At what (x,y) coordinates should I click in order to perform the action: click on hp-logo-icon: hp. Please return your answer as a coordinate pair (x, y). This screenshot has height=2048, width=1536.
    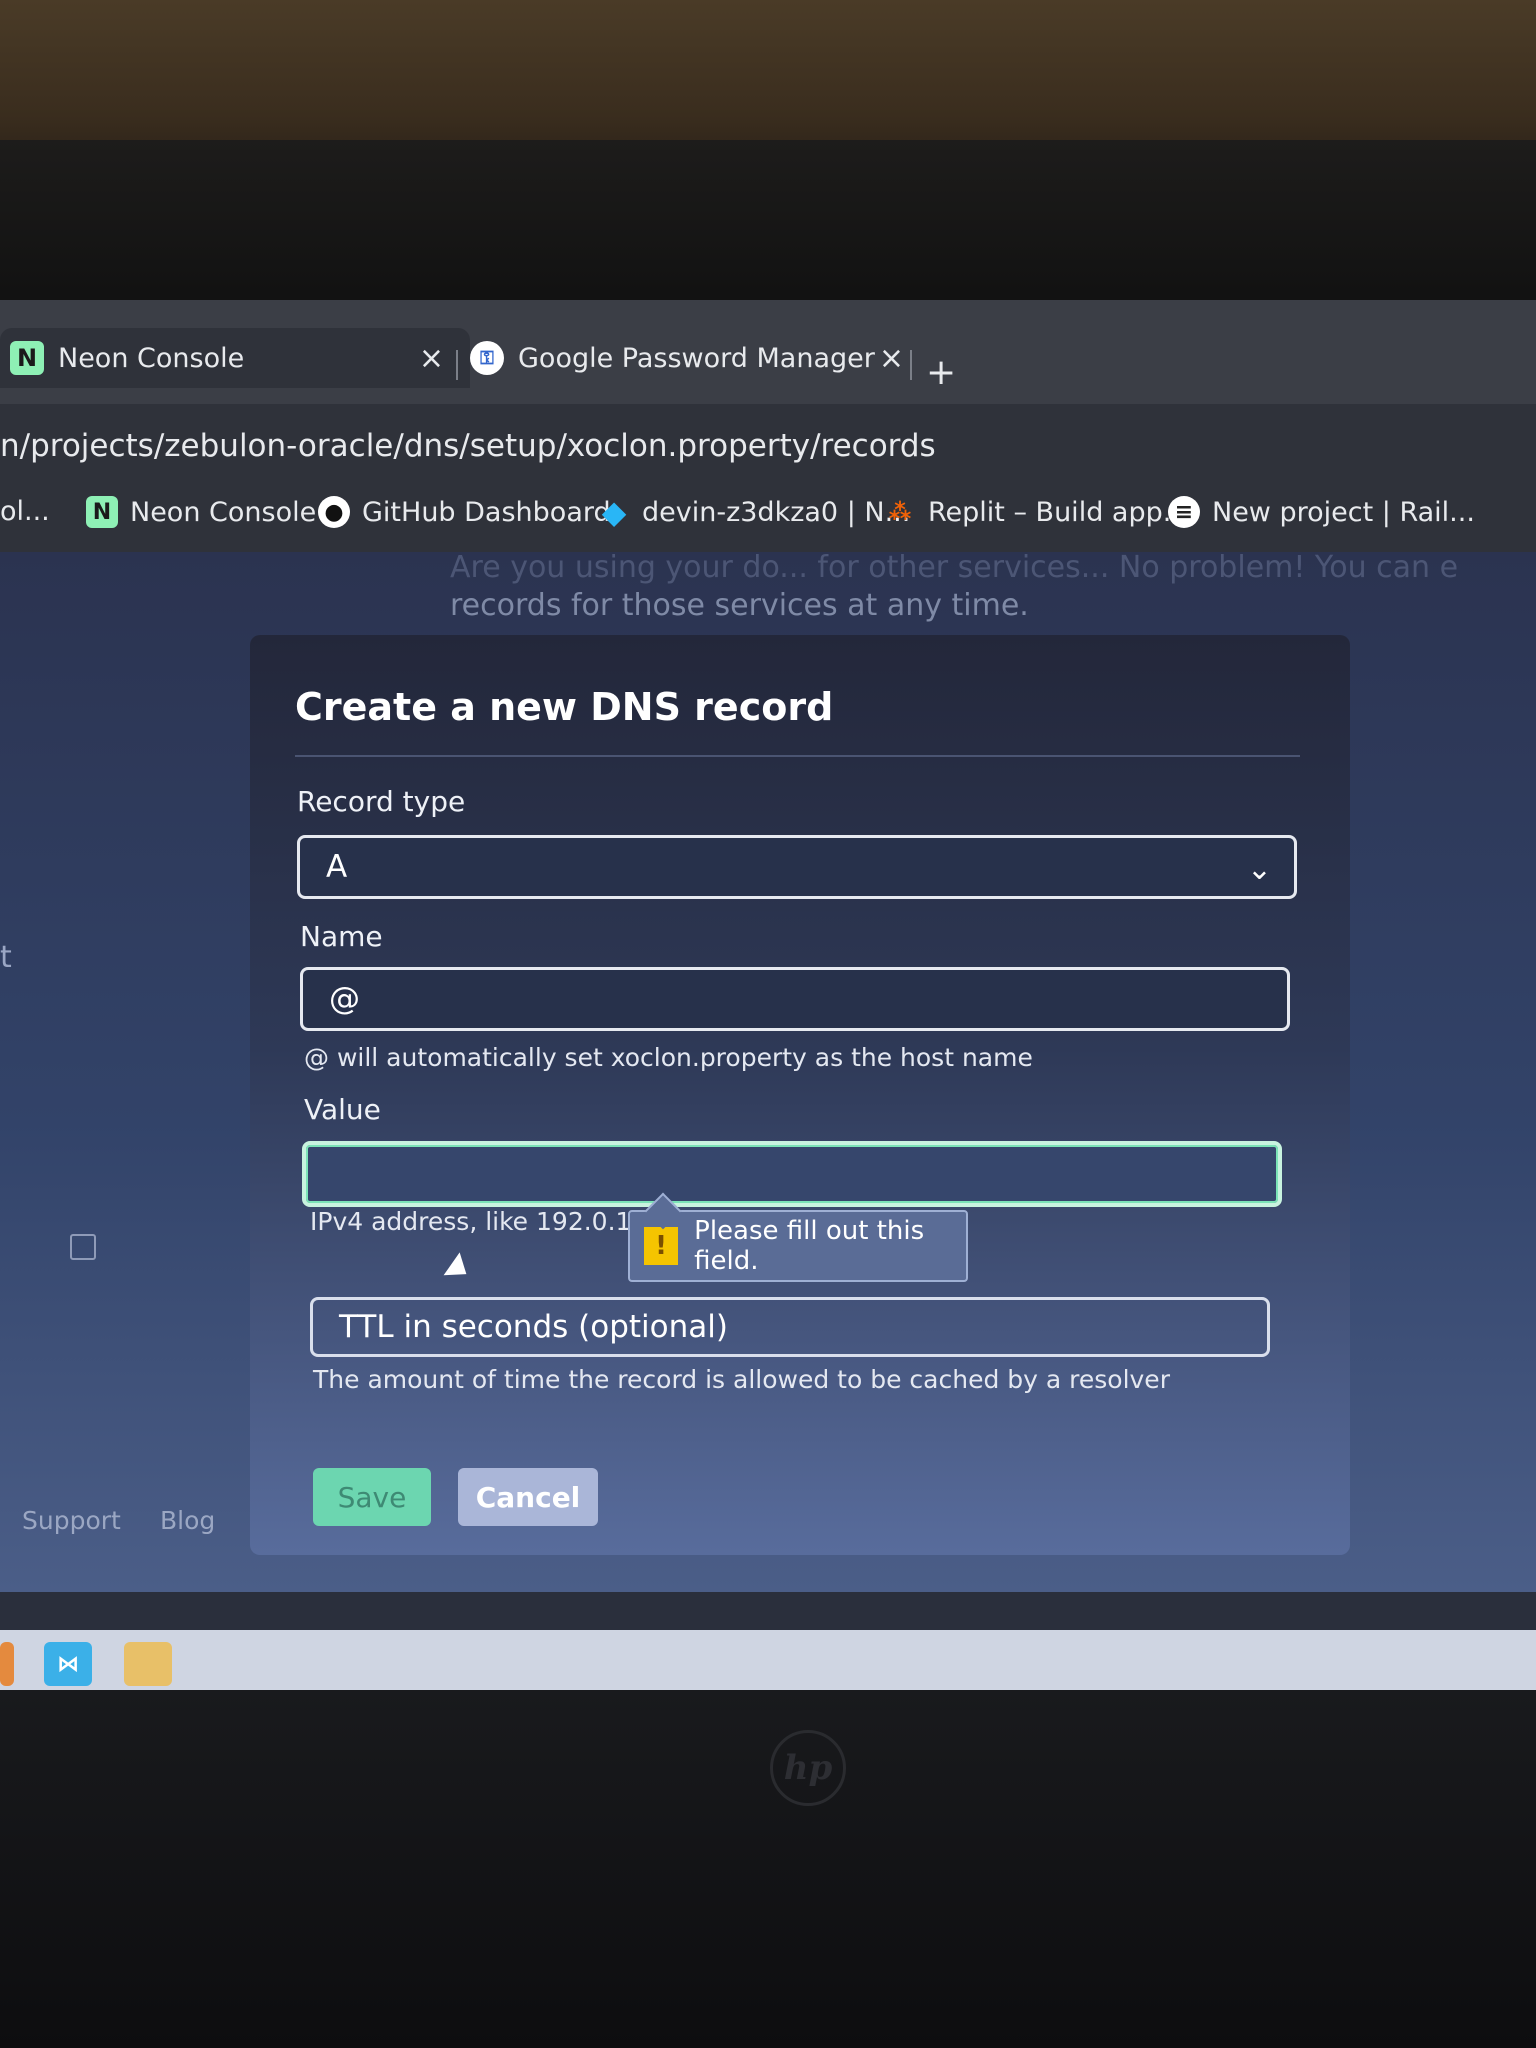
    Looking at the image, I should click on (808, 1768).